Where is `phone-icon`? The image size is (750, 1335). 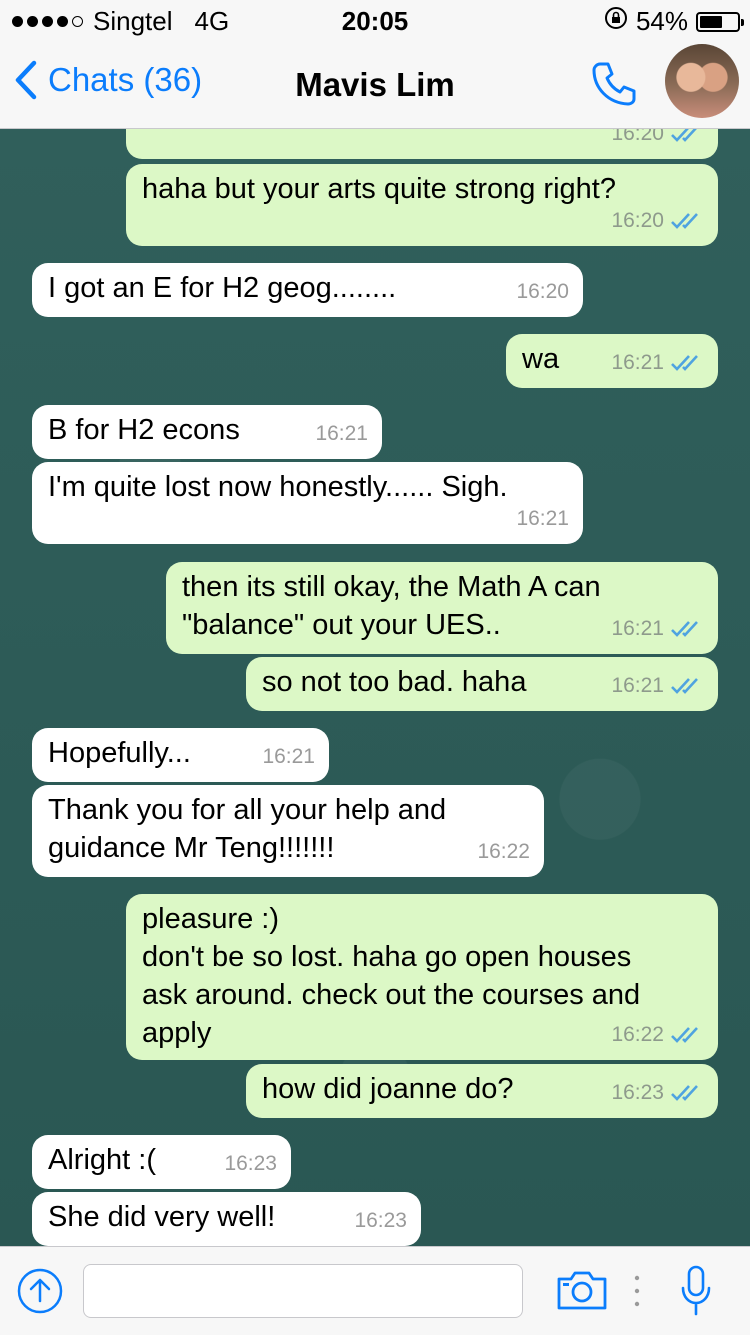
phone-icon is located at coordinates (614, 84).